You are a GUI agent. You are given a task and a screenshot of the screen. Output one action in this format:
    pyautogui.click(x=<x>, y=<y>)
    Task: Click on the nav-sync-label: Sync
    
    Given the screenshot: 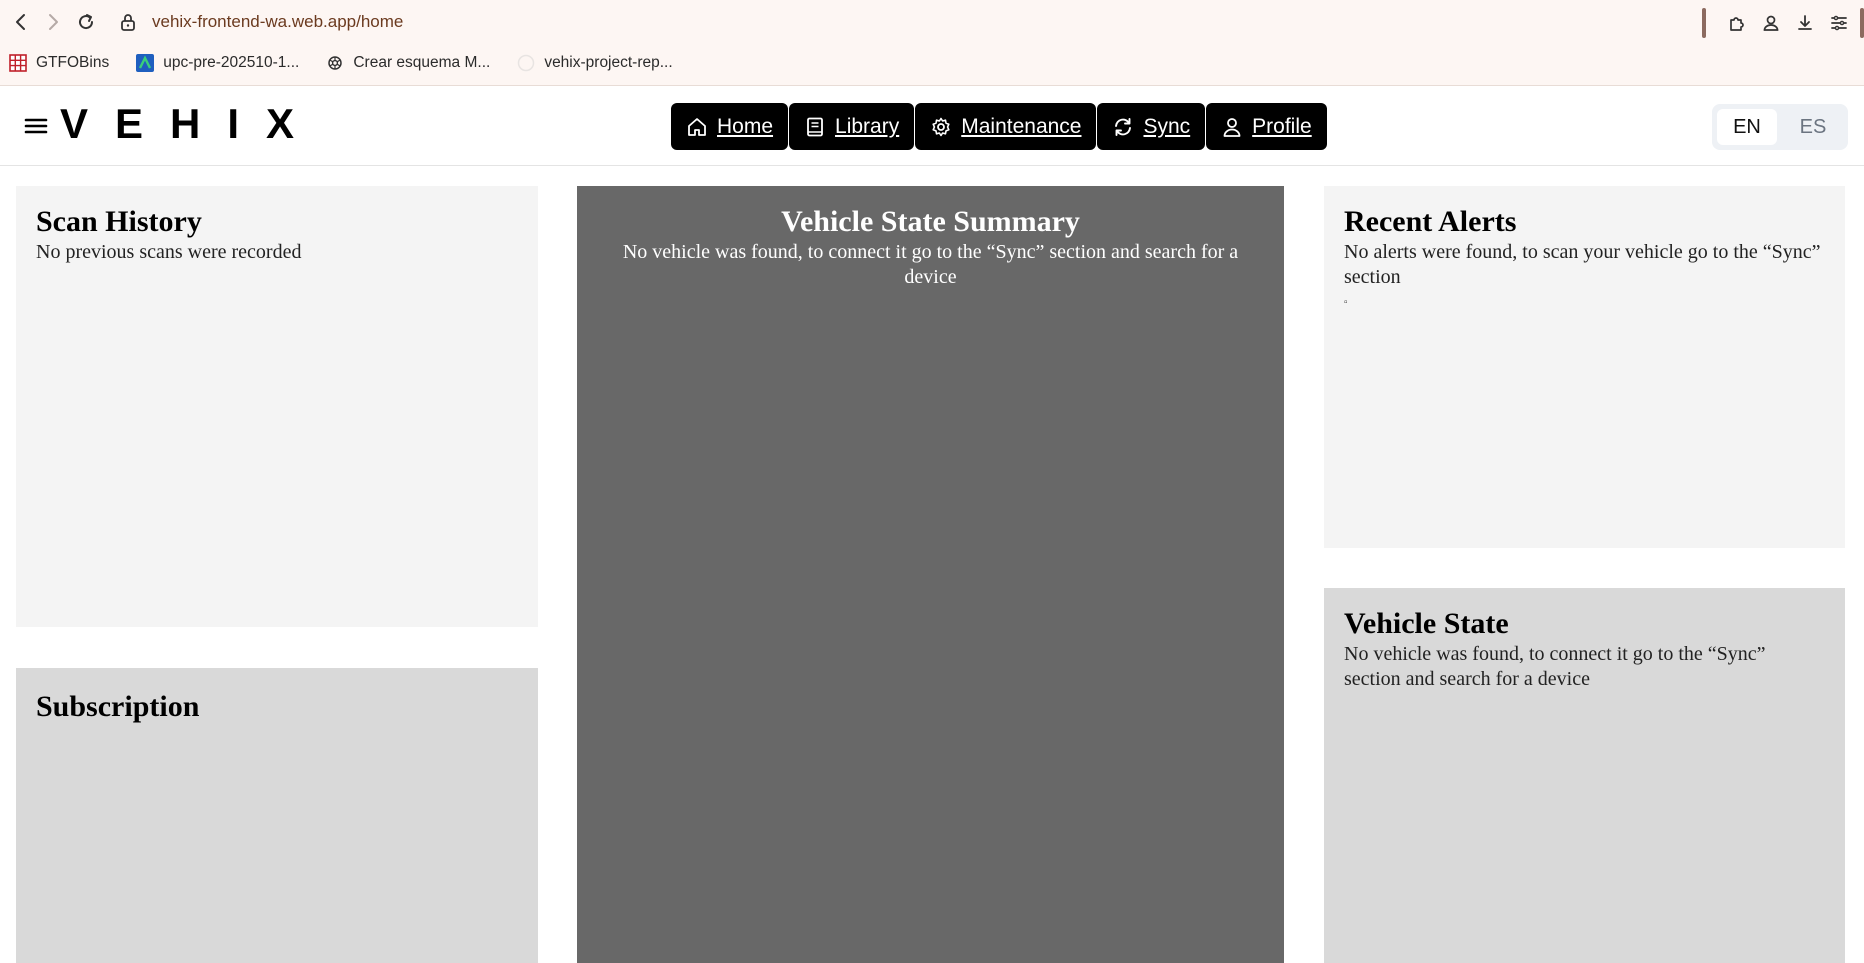 What is the action you would take?
    pyautogui.click(x=1167, y=126)
    